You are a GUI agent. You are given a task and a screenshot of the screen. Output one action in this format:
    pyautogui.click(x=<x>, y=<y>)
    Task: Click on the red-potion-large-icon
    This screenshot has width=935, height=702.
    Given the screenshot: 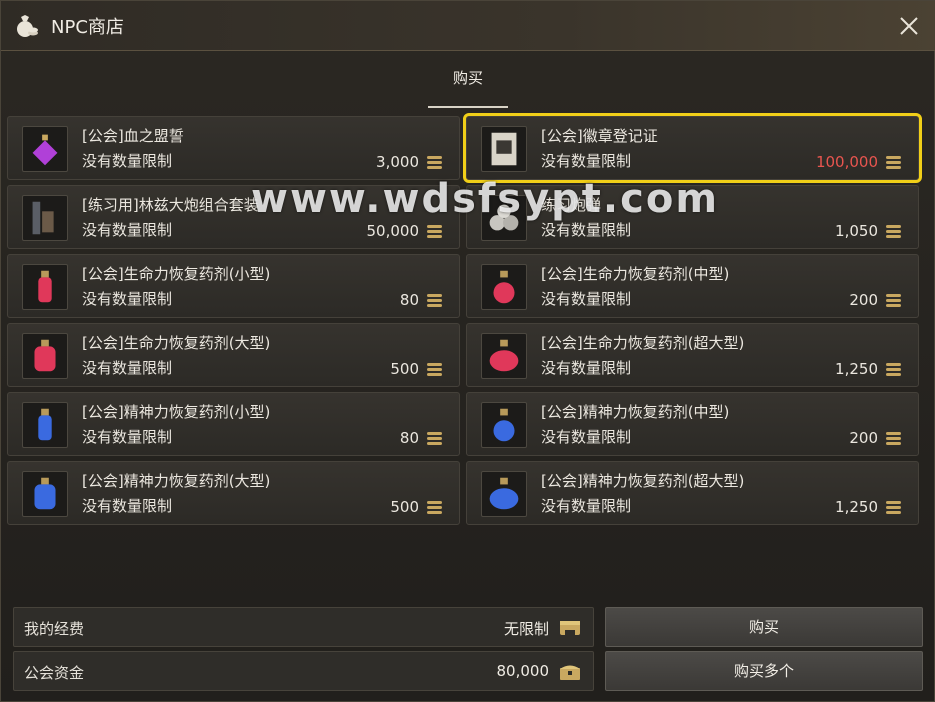 What is the action you would take?
    pyautogui.click(x=45, y=356)
    